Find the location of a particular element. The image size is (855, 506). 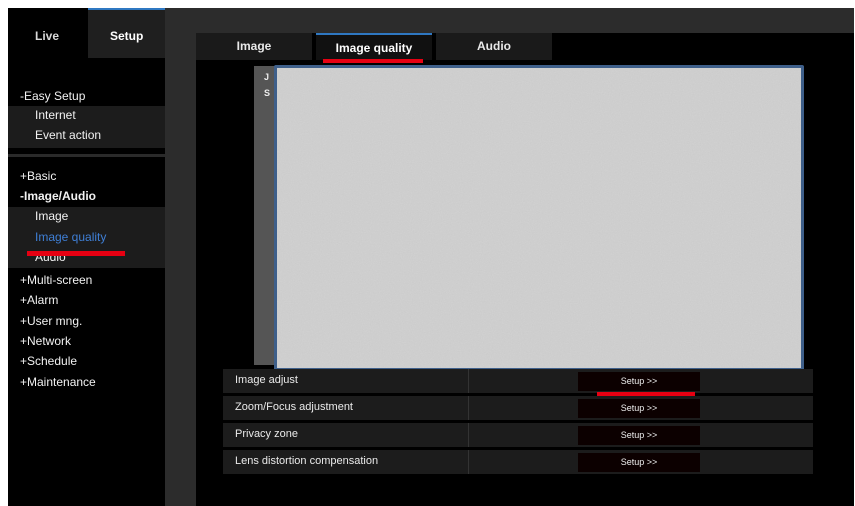

image-adjust-label: Image adjust is located at coordinates (266, 380).